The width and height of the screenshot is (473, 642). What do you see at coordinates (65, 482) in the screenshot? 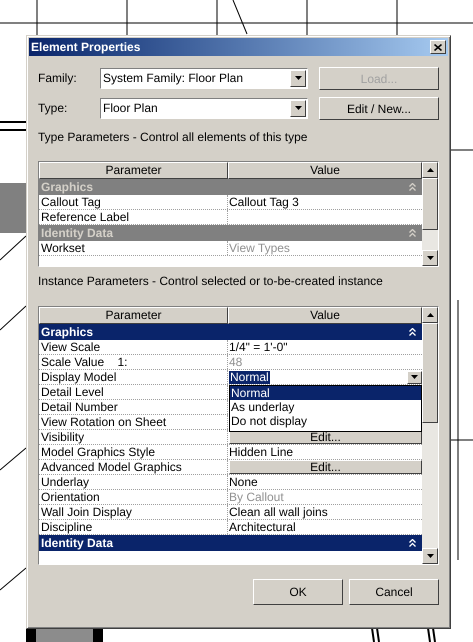
I see `parameter-name: Underlay` at bounding box center [65, 482].